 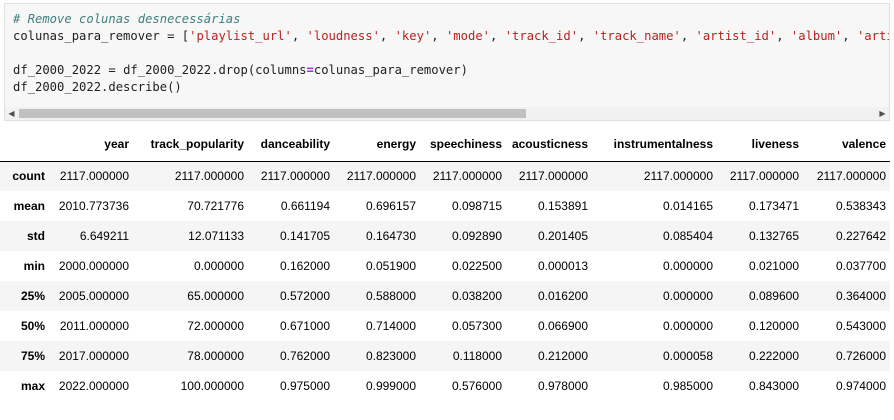 What do you see at coordinates (305, 206) in the screenshot?
I see `table-cell: 0.661194` at bounding box center [305, 206].